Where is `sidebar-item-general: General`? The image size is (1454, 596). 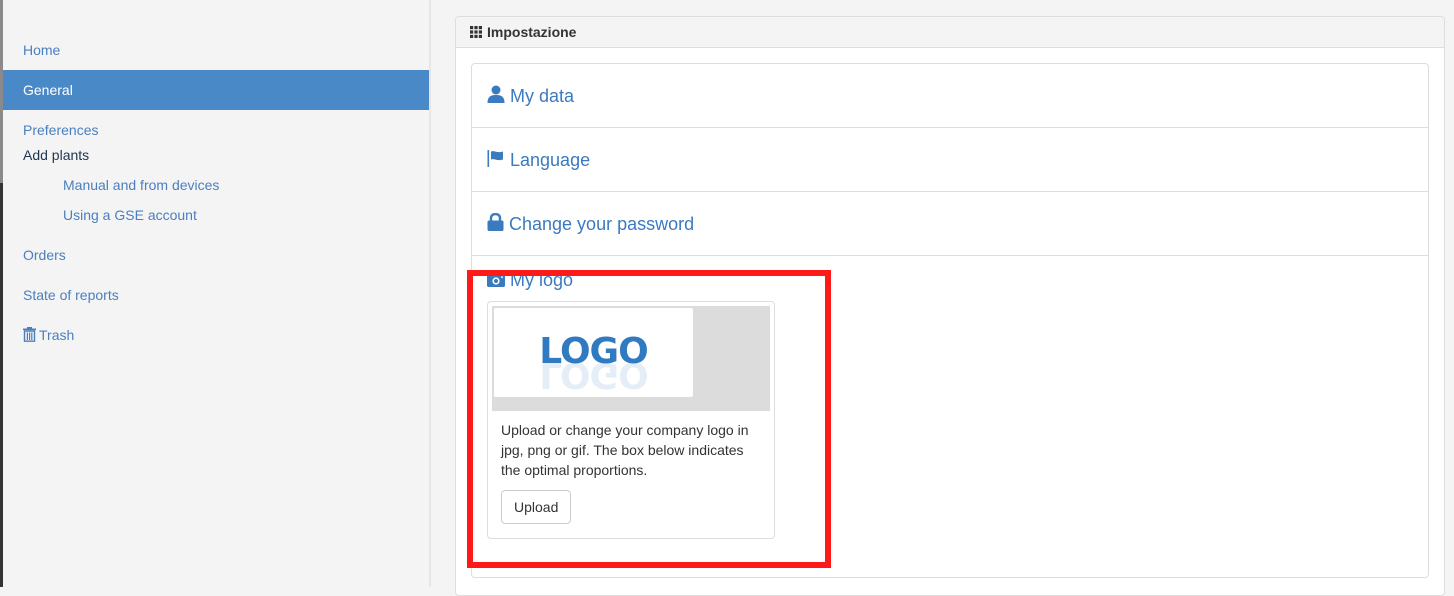 sidebar-item-general: General is located at coordinates (216, 90).